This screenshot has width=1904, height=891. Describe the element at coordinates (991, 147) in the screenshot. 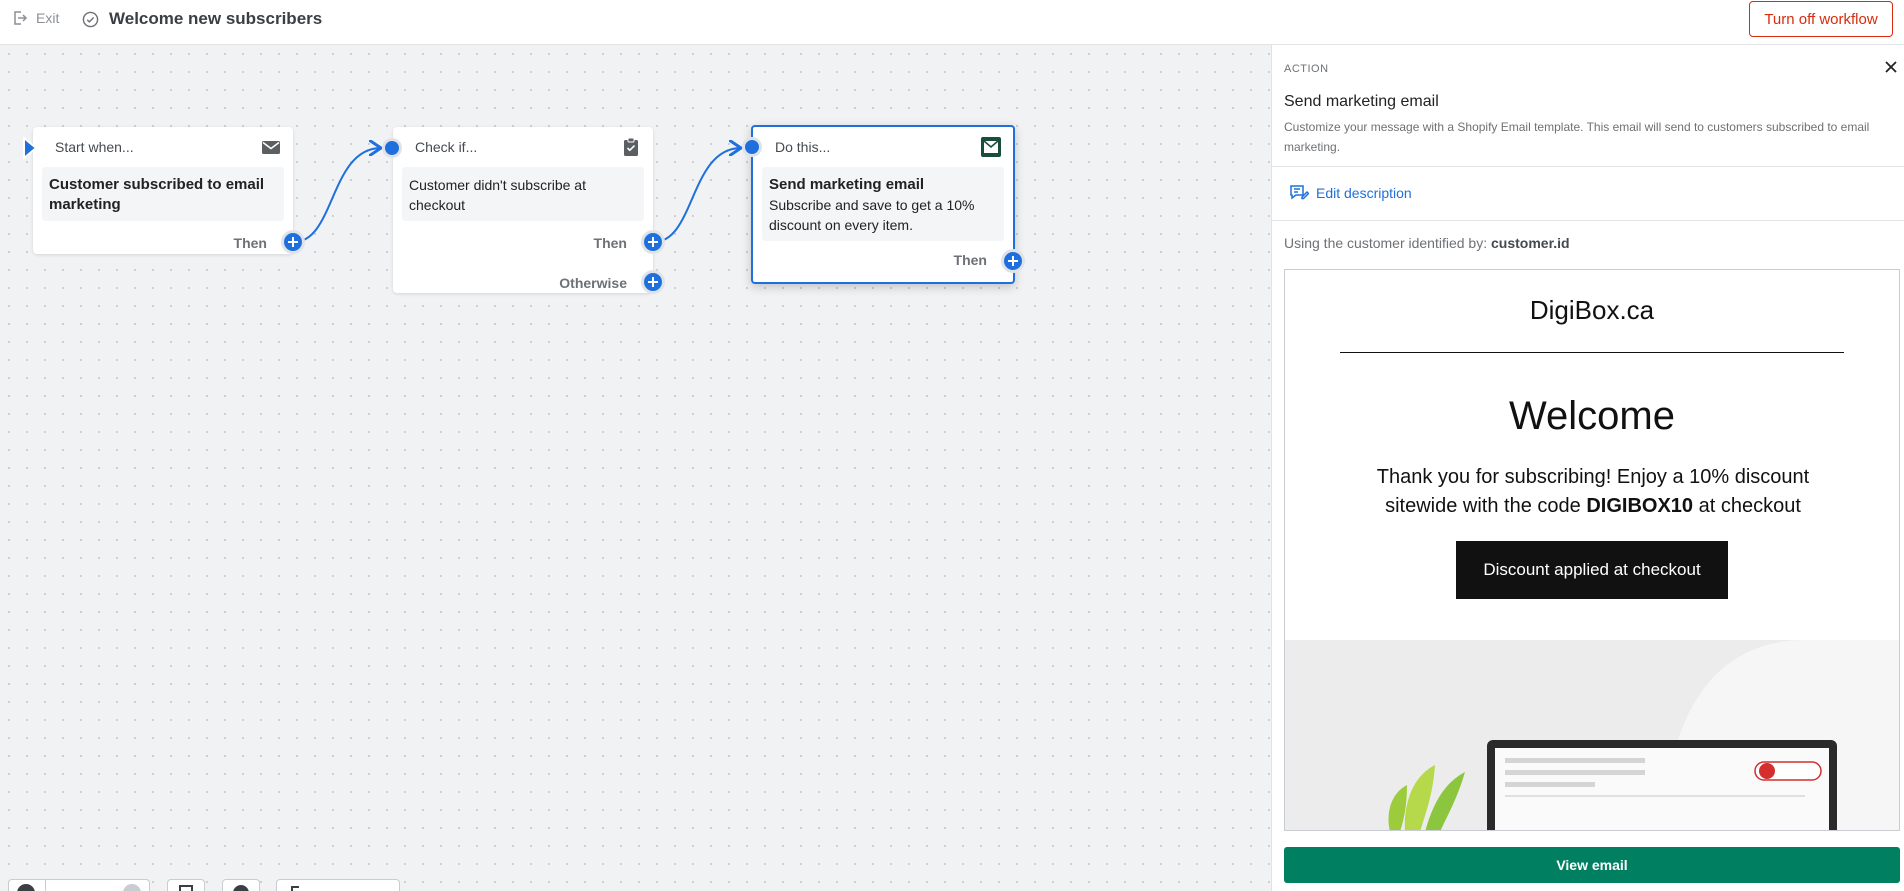

I see `email-app-icon` at that location.